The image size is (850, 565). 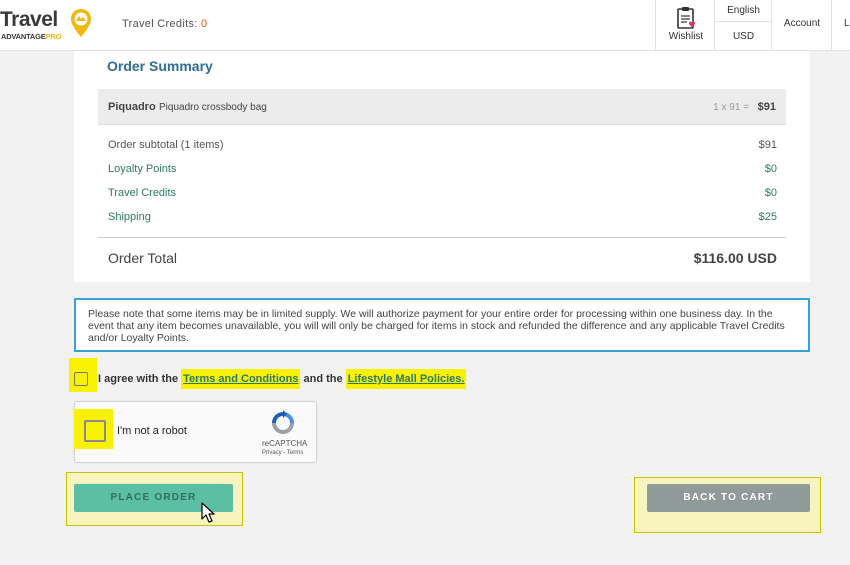 I want to click on travel-credits-amount: $0, so click(x=770, y=193).